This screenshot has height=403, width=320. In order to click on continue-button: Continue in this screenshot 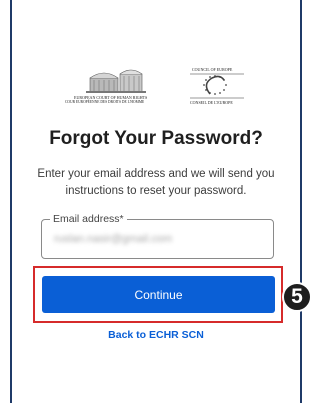, I will do `click(158, 294)`.